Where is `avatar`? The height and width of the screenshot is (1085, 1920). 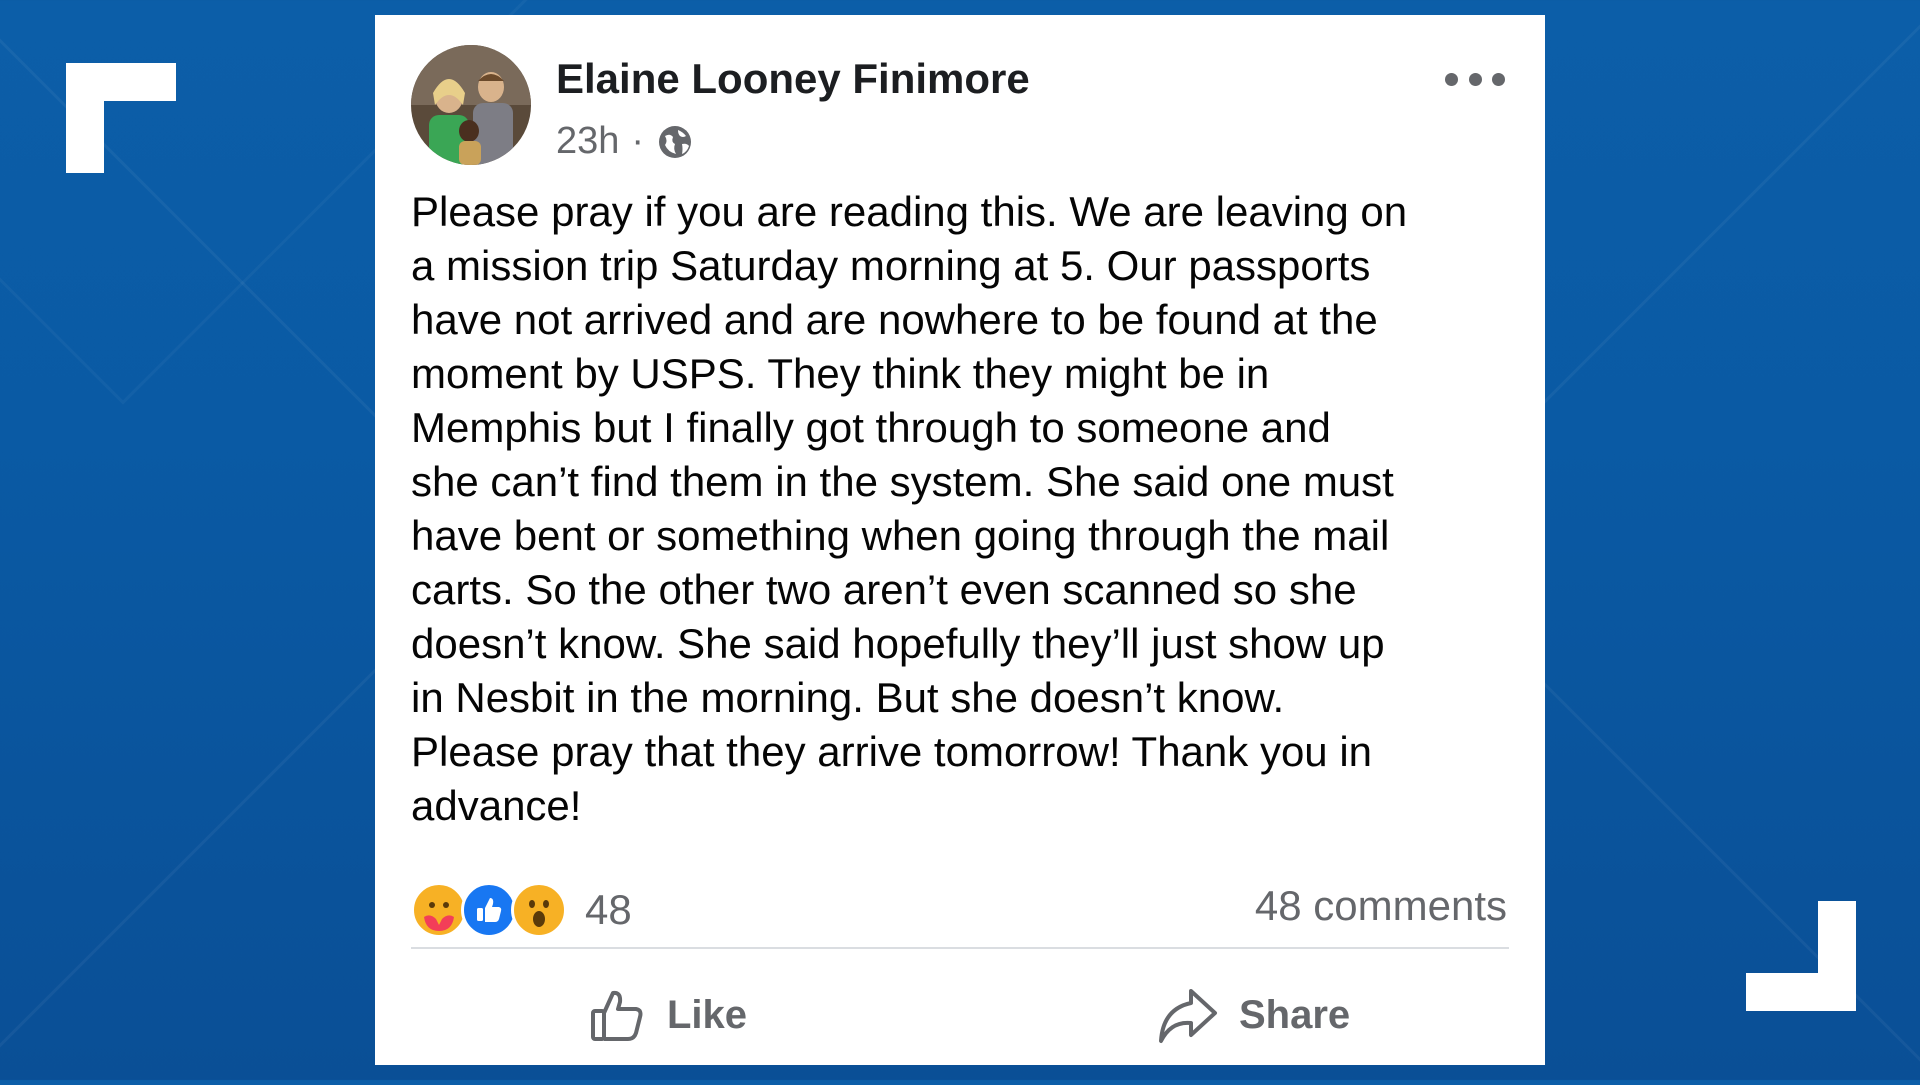
avatar is located at coordinates (471, 105).